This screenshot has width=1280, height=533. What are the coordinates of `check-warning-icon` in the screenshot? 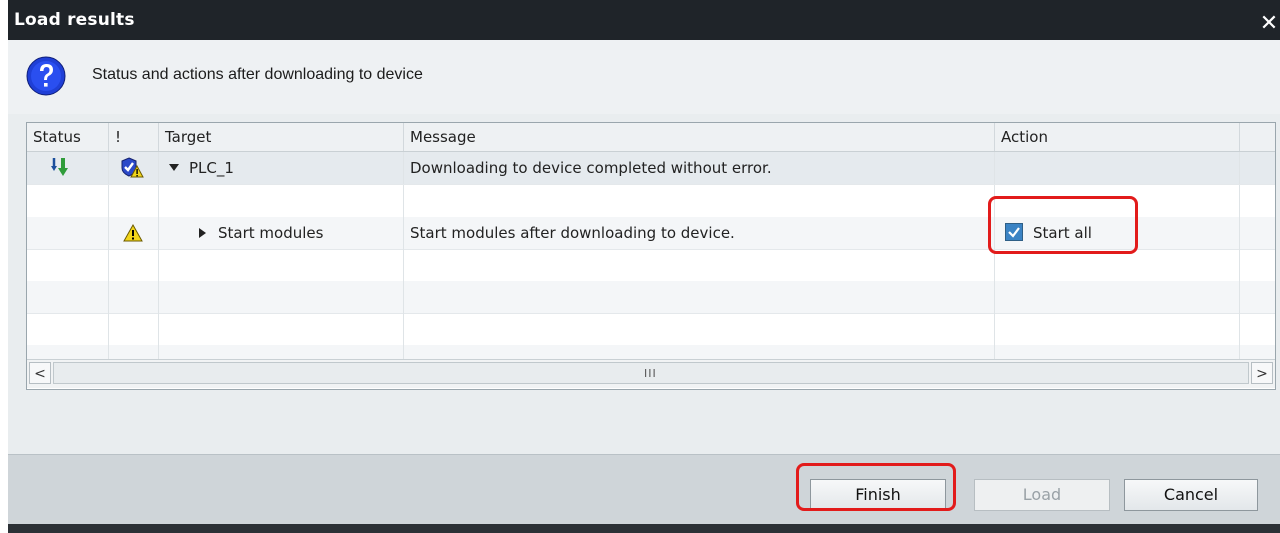 It's located at (132, 167).